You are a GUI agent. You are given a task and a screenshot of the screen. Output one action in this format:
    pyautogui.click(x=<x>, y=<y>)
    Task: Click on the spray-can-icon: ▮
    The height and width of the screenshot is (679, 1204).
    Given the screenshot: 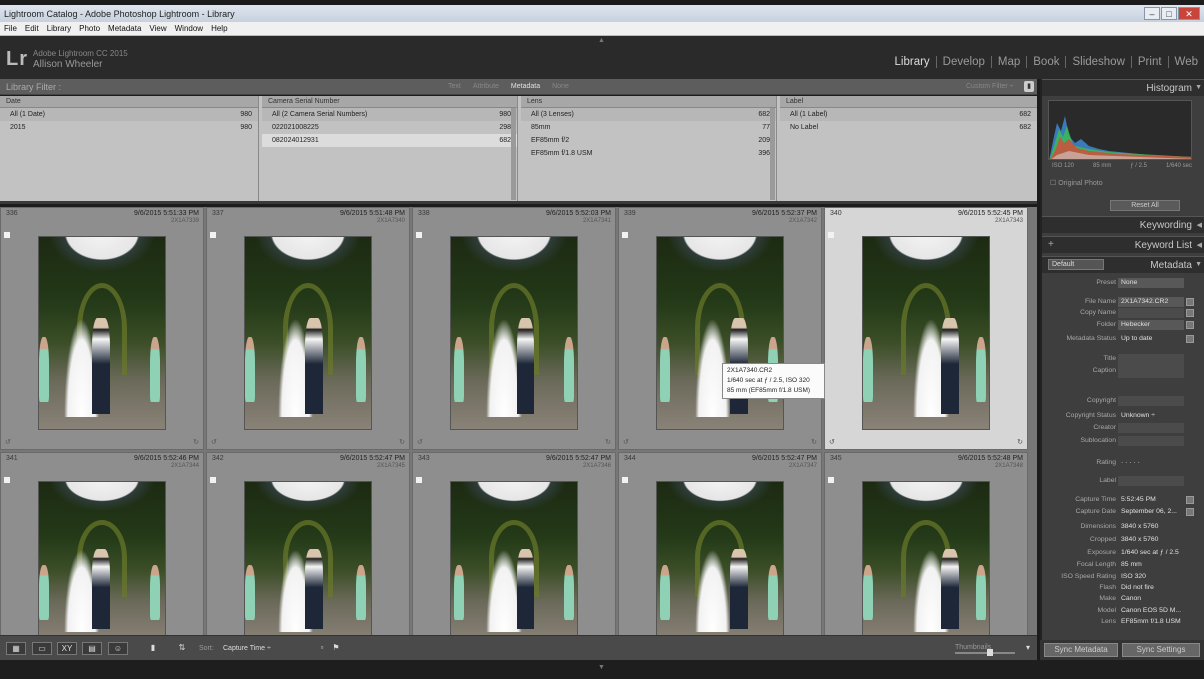 What is the action you would take?
    pyautogui.click(x=153, y=648)
    